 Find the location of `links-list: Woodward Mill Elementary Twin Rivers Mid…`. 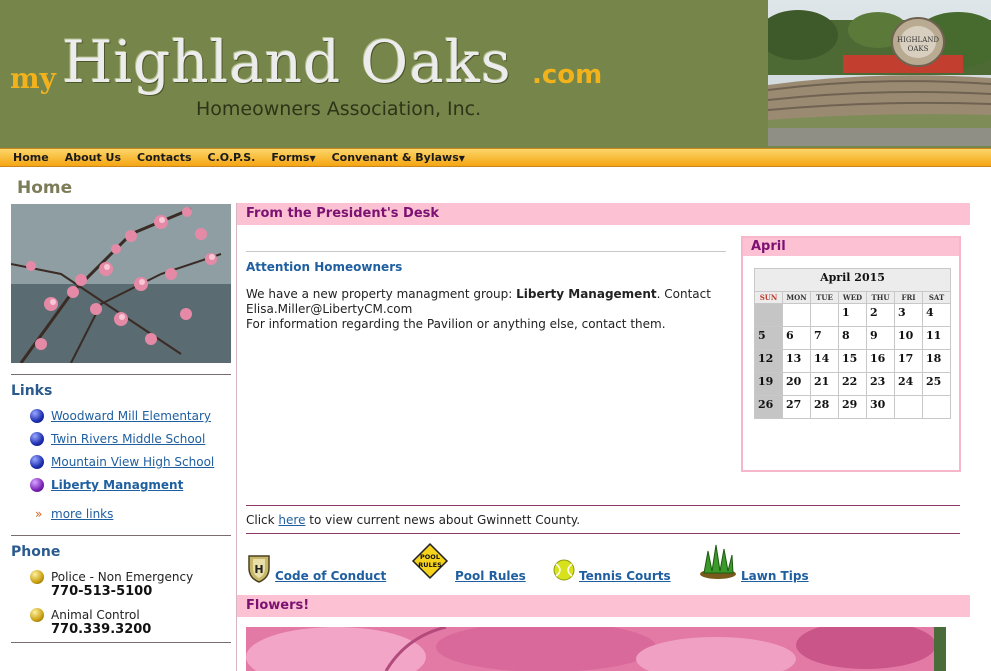

links-list: Woodward Mill Elementary Twin Rivers Mid… is located at coordinates (121, 455).